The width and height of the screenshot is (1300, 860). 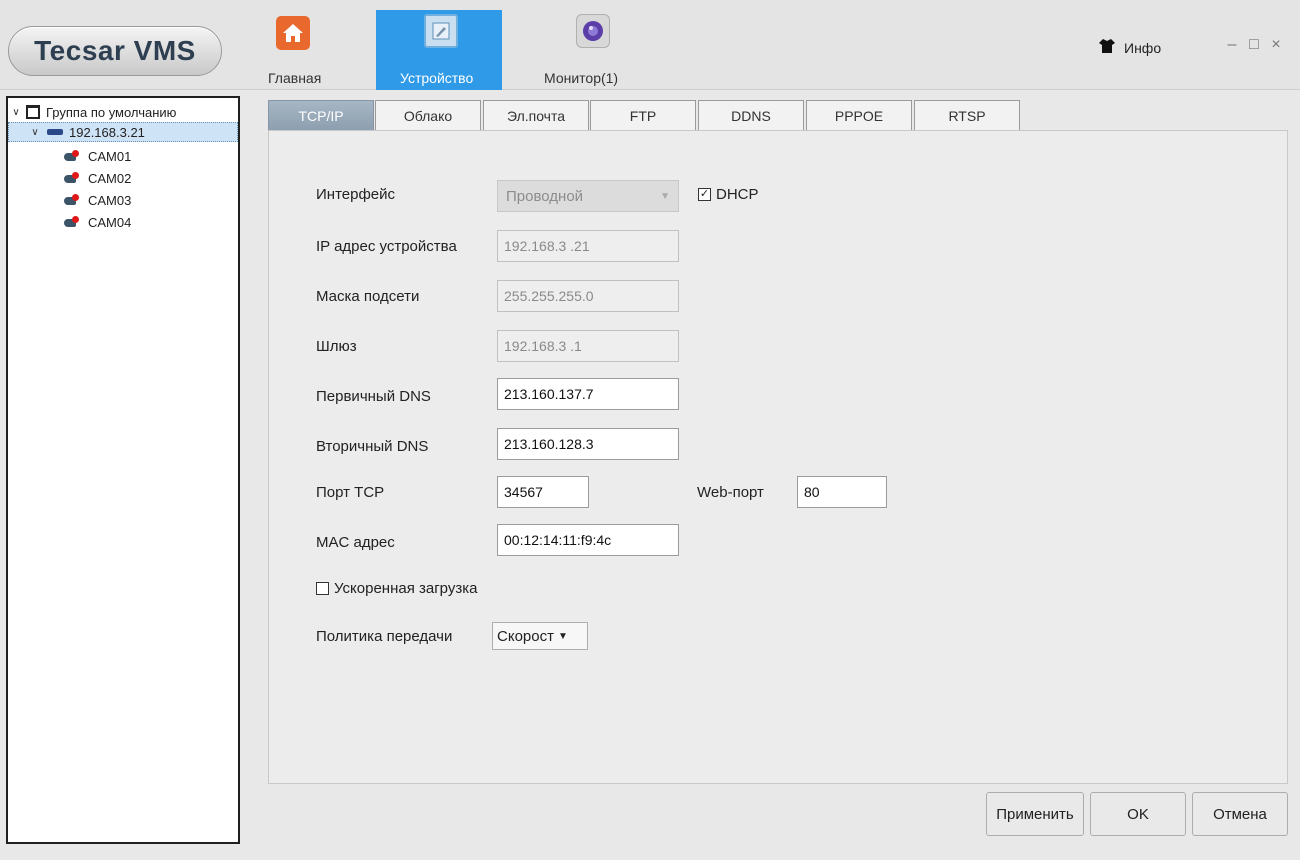 I want to click on mac-address-label: MAC адрес, so click(x=355, y=542).